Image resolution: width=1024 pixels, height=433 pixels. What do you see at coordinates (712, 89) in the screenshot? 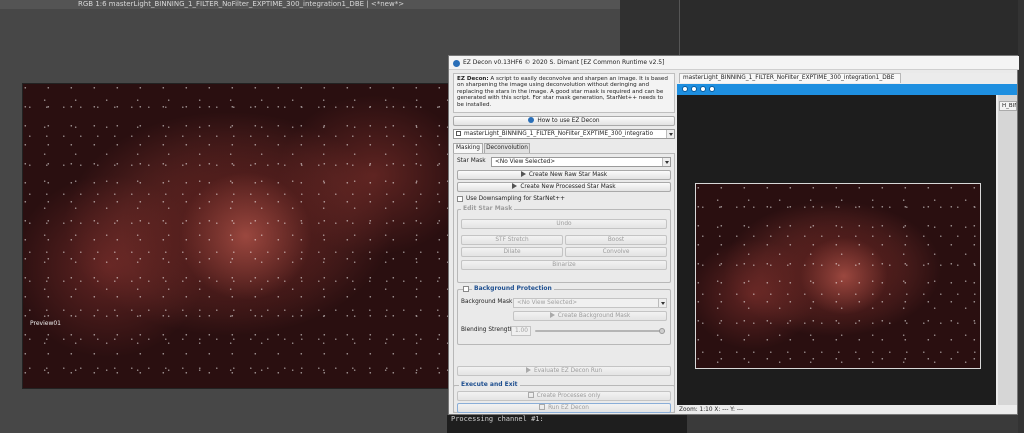
I see `zoom-1to1-icon` at bounding box center [712, 89].